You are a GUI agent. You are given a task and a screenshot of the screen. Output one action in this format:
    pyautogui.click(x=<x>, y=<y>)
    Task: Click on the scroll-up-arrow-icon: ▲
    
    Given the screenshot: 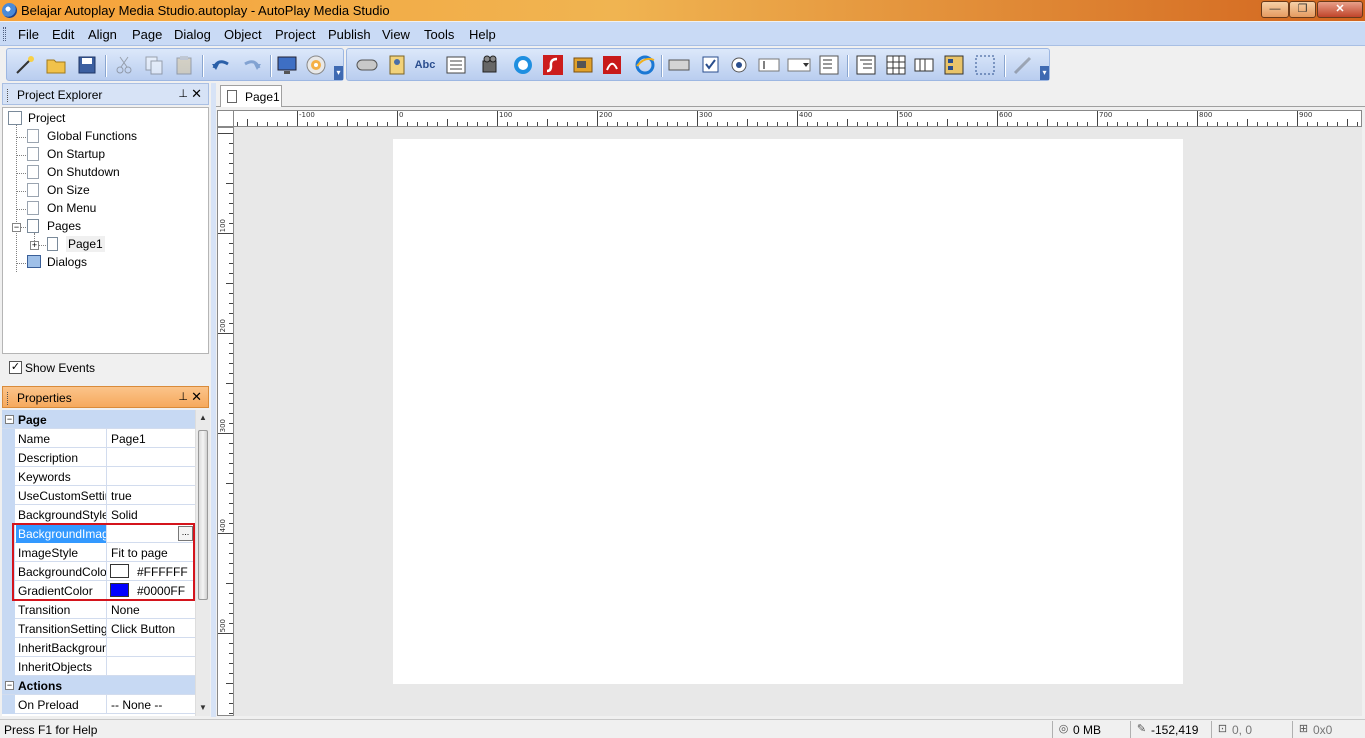 What is the action you would take?
    pyautogui.click(x=203, y=418)
    